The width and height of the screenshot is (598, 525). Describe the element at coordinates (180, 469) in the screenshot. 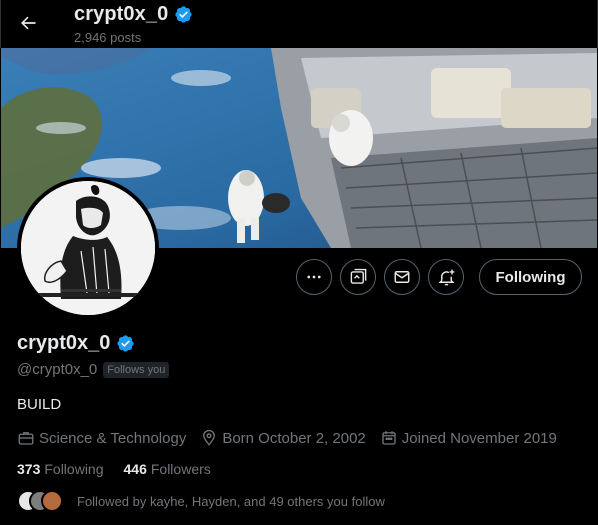

I see `followers-label: Followers` at that location.